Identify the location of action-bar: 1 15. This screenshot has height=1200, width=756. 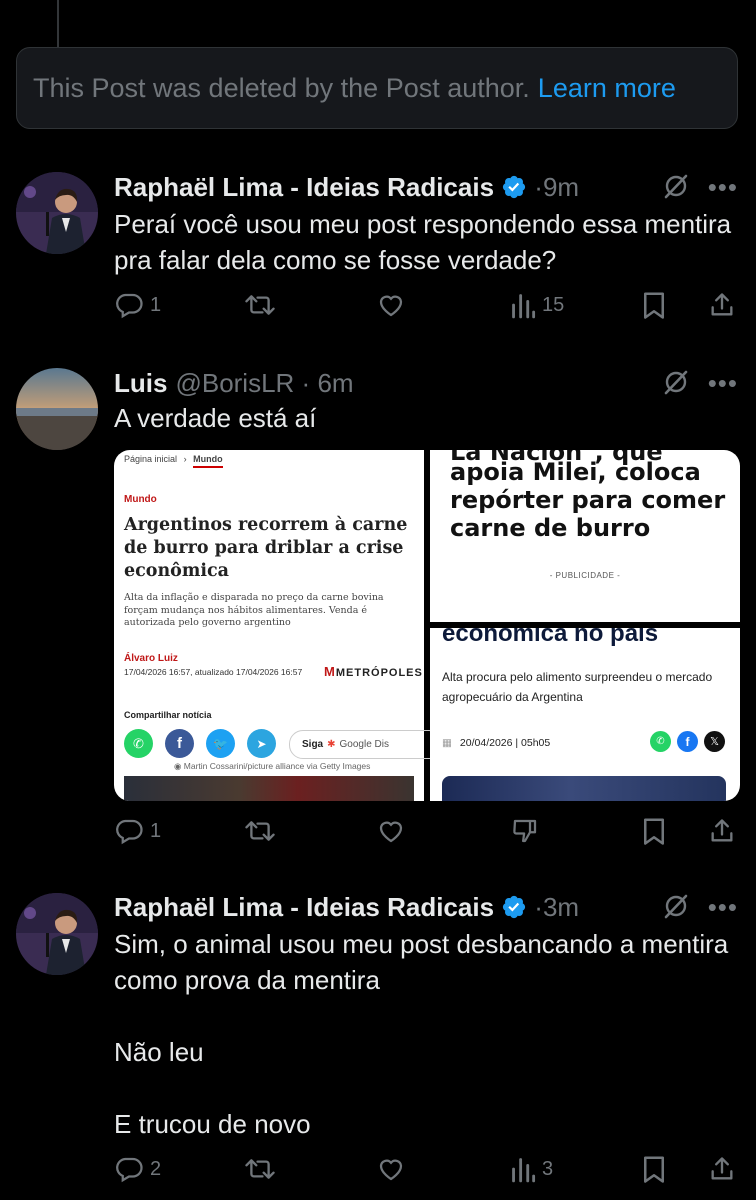
(426, 307).